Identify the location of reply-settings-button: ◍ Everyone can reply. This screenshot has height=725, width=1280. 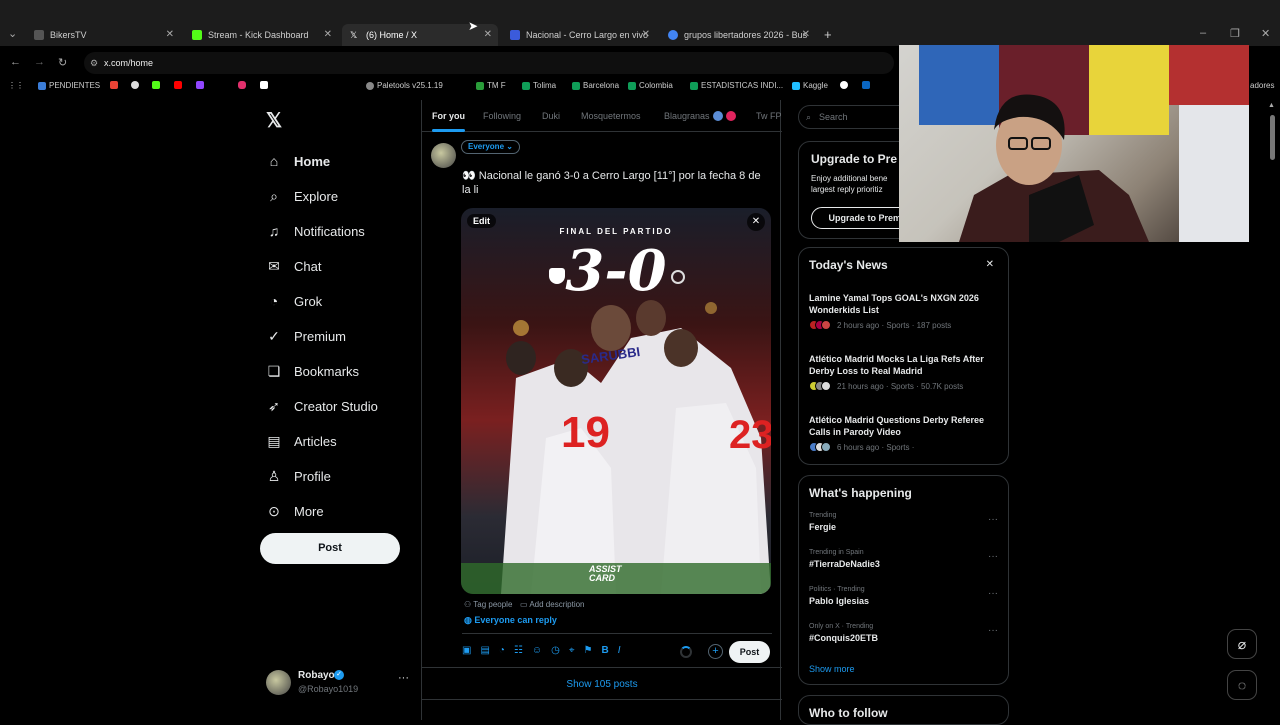
(510, 620).